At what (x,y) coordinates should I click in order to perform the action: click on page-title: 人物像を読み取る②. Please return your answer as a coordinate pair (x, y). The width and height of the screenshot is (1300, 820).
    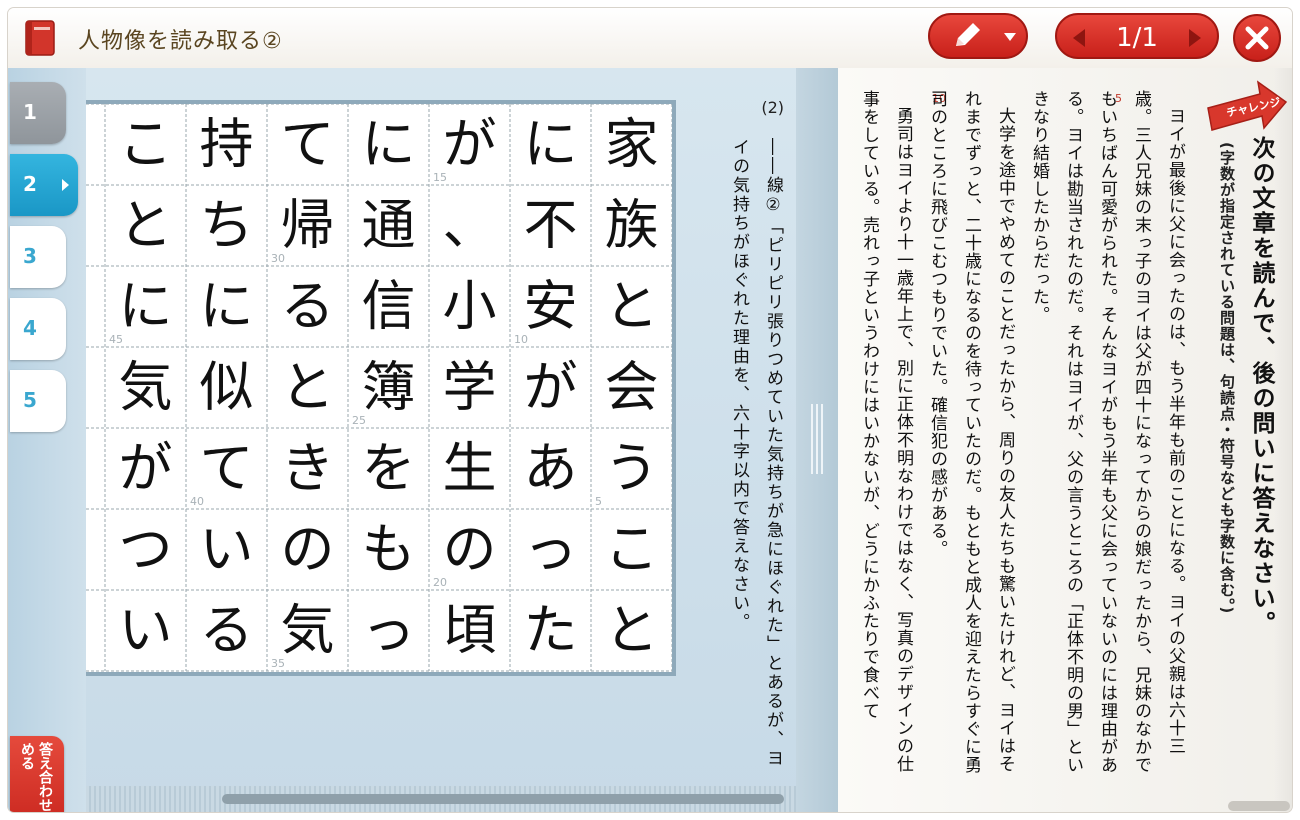
    Looking at the image, I should click on (180, 41).